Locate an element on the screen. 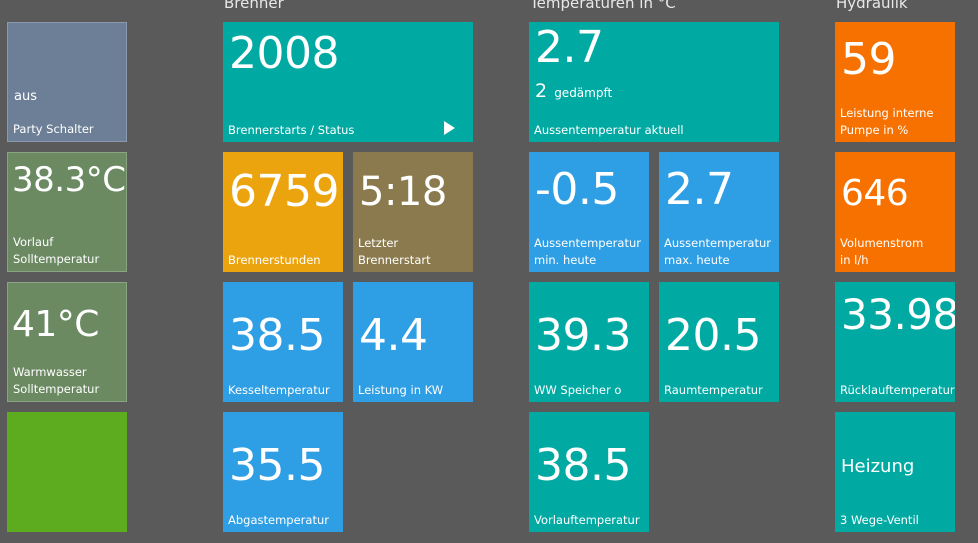 The image size is (978, 543). party-switch-tile: aus Party Schalter is located at coordinates (67, 82).